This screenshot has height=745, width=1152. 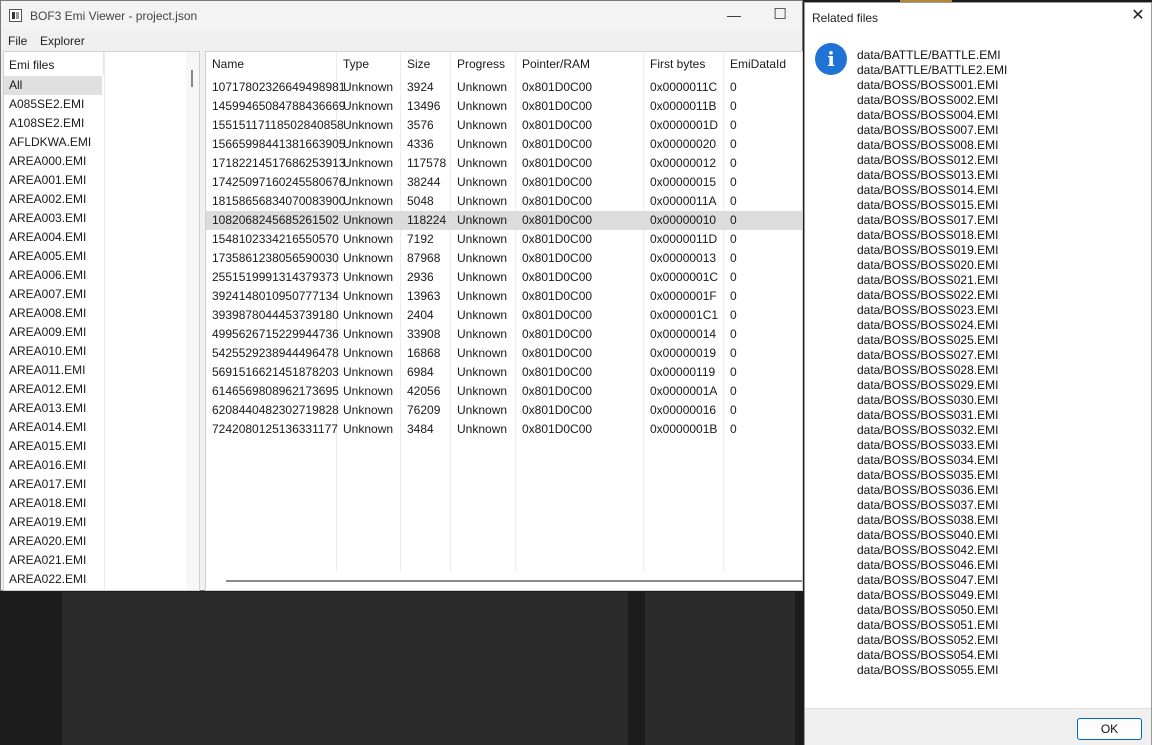 What do you see at coordinates (279, 182) in the screenshot?
I see `table-cell: 17425097160245580676` at bounding box center [279, 182].